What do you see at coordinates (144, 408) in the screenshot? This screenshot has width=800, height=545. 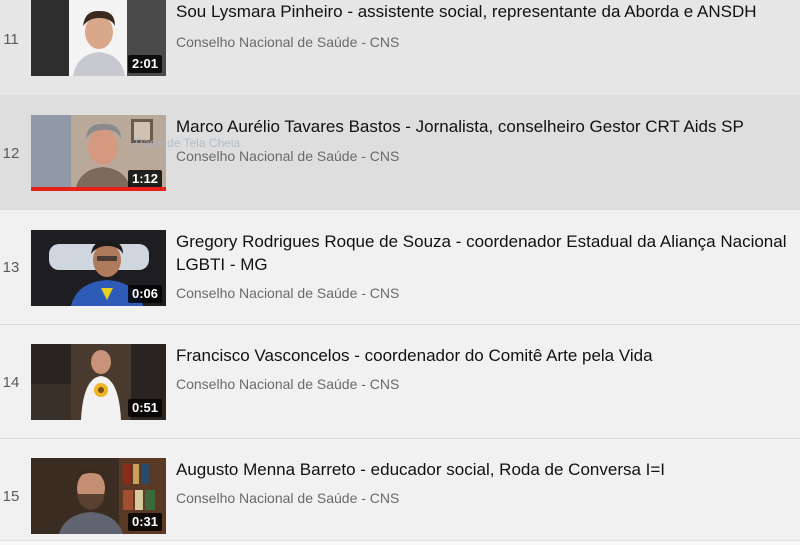 I see `duration-badge: 0:51` at bounding box center [144, 408].